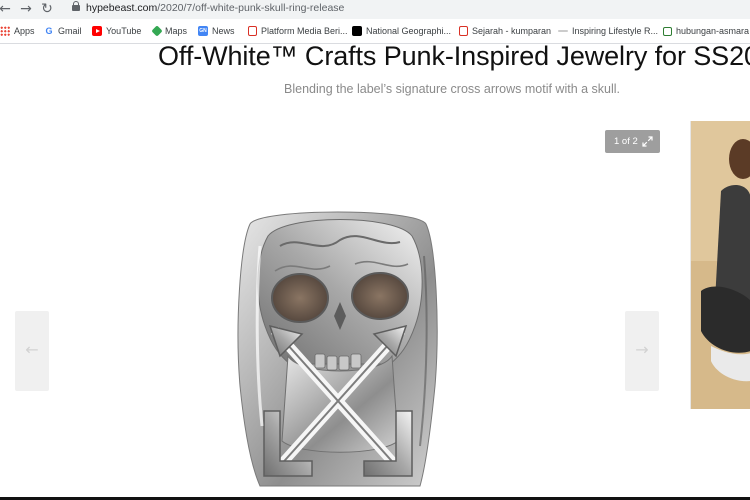 The image size is (750, 500). Describe the element at coordinates (47, 9) in the screenshot. I see `reload-icon: ↻` at that location.